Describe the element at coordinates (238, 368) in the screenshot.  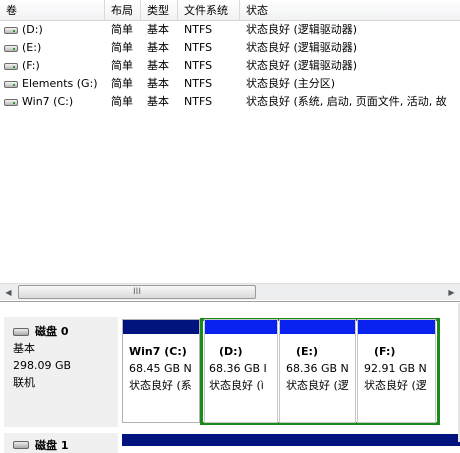
I see `partition-size: 68.36 GB I` at that location.